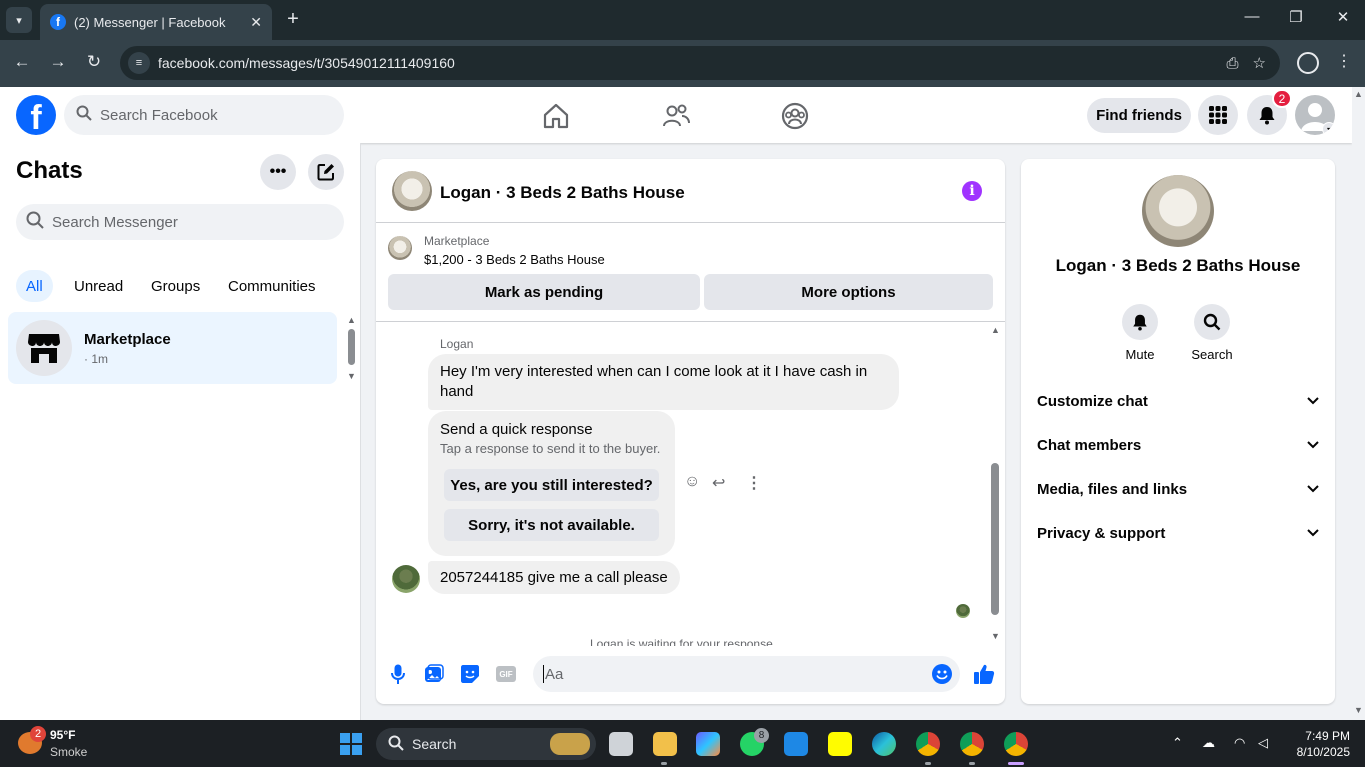 This screenshot has width=1365, height=767. I want to click on reload-icon: ↻, so click(94, 62).